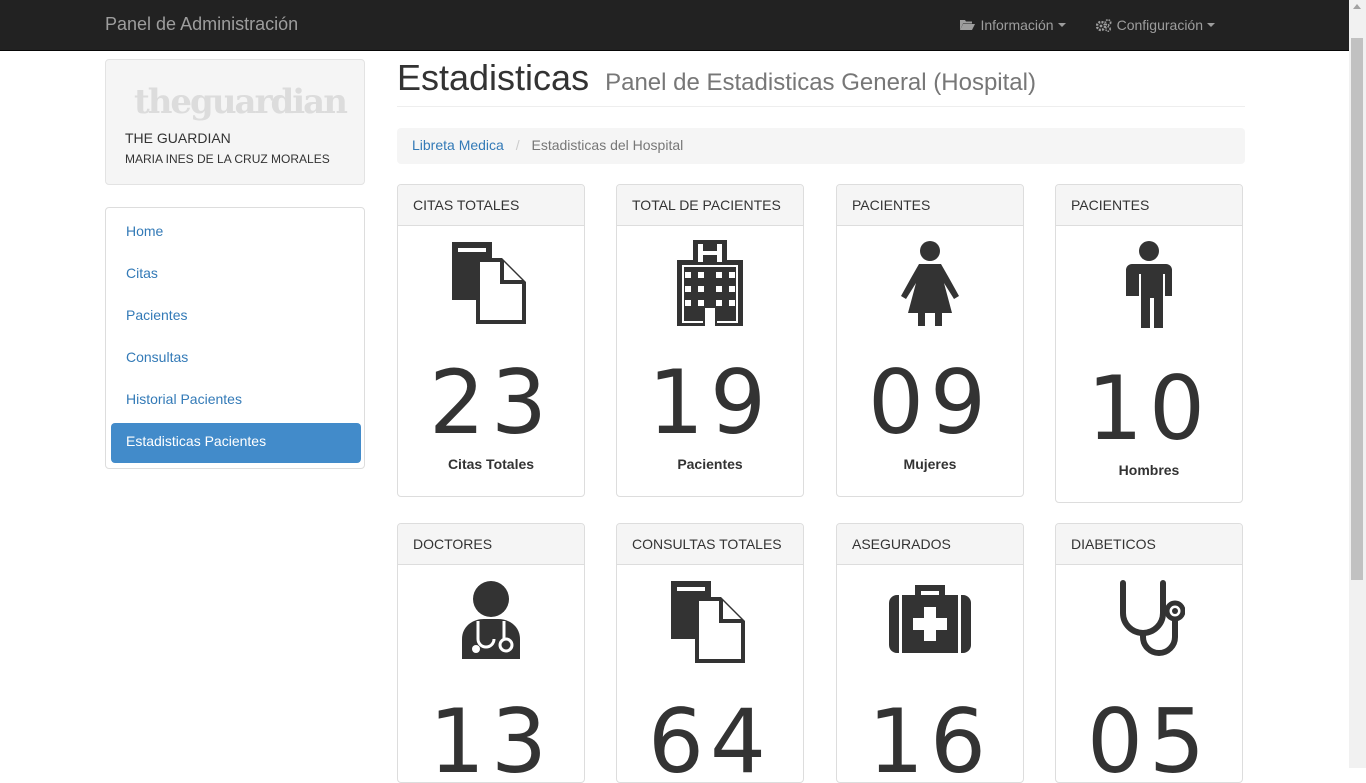  What do you see at coordinates (236, 275) in the screenshot?
I see `sidebar-item-citas: Citas` at bounding box center [236, 275].